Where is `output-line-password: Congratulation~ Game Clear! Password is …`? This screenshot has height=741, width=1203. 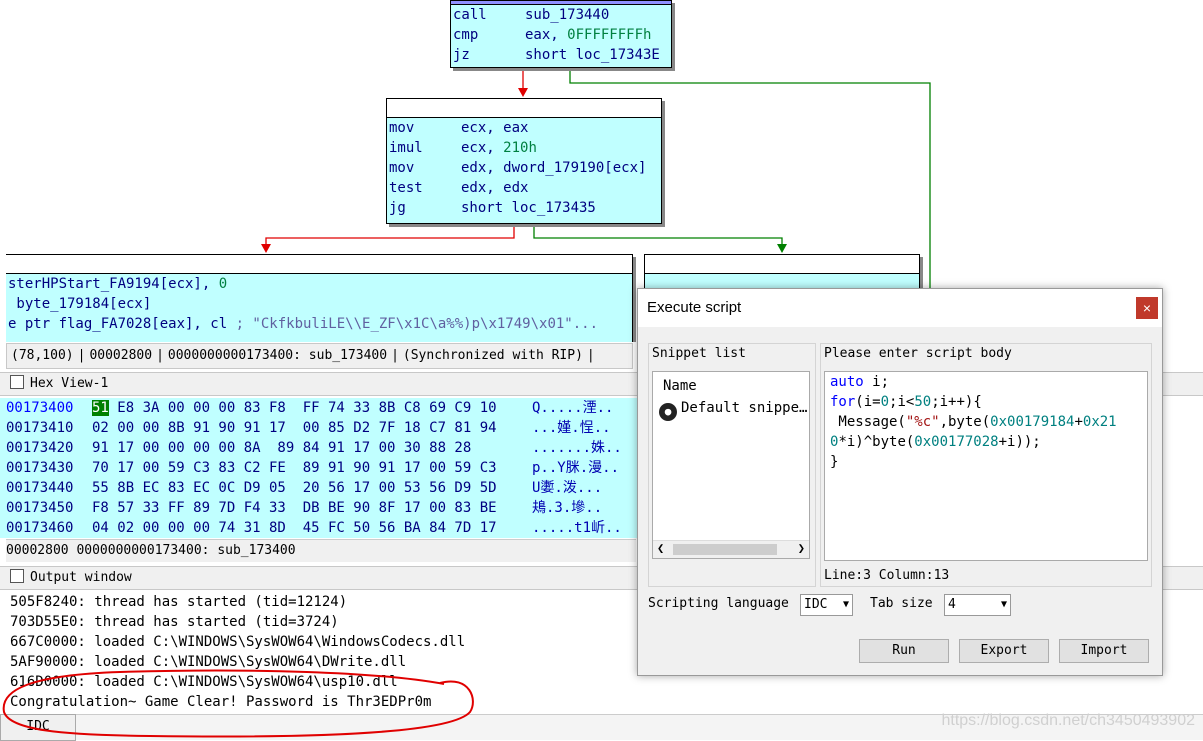
output-line-password: Congratulation~ Game Clear! Password is … is located at coordinates (221, 702).